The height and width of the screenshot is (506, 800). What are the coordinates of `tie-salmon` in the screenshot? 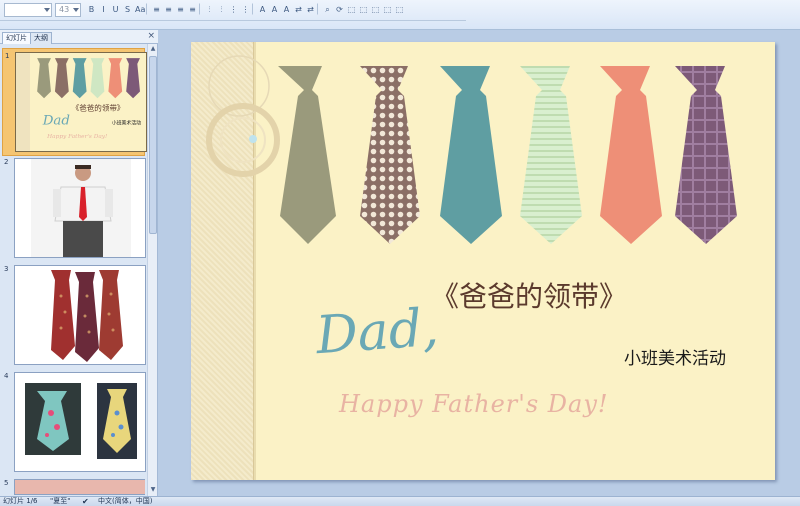 It's located at (631, 155).